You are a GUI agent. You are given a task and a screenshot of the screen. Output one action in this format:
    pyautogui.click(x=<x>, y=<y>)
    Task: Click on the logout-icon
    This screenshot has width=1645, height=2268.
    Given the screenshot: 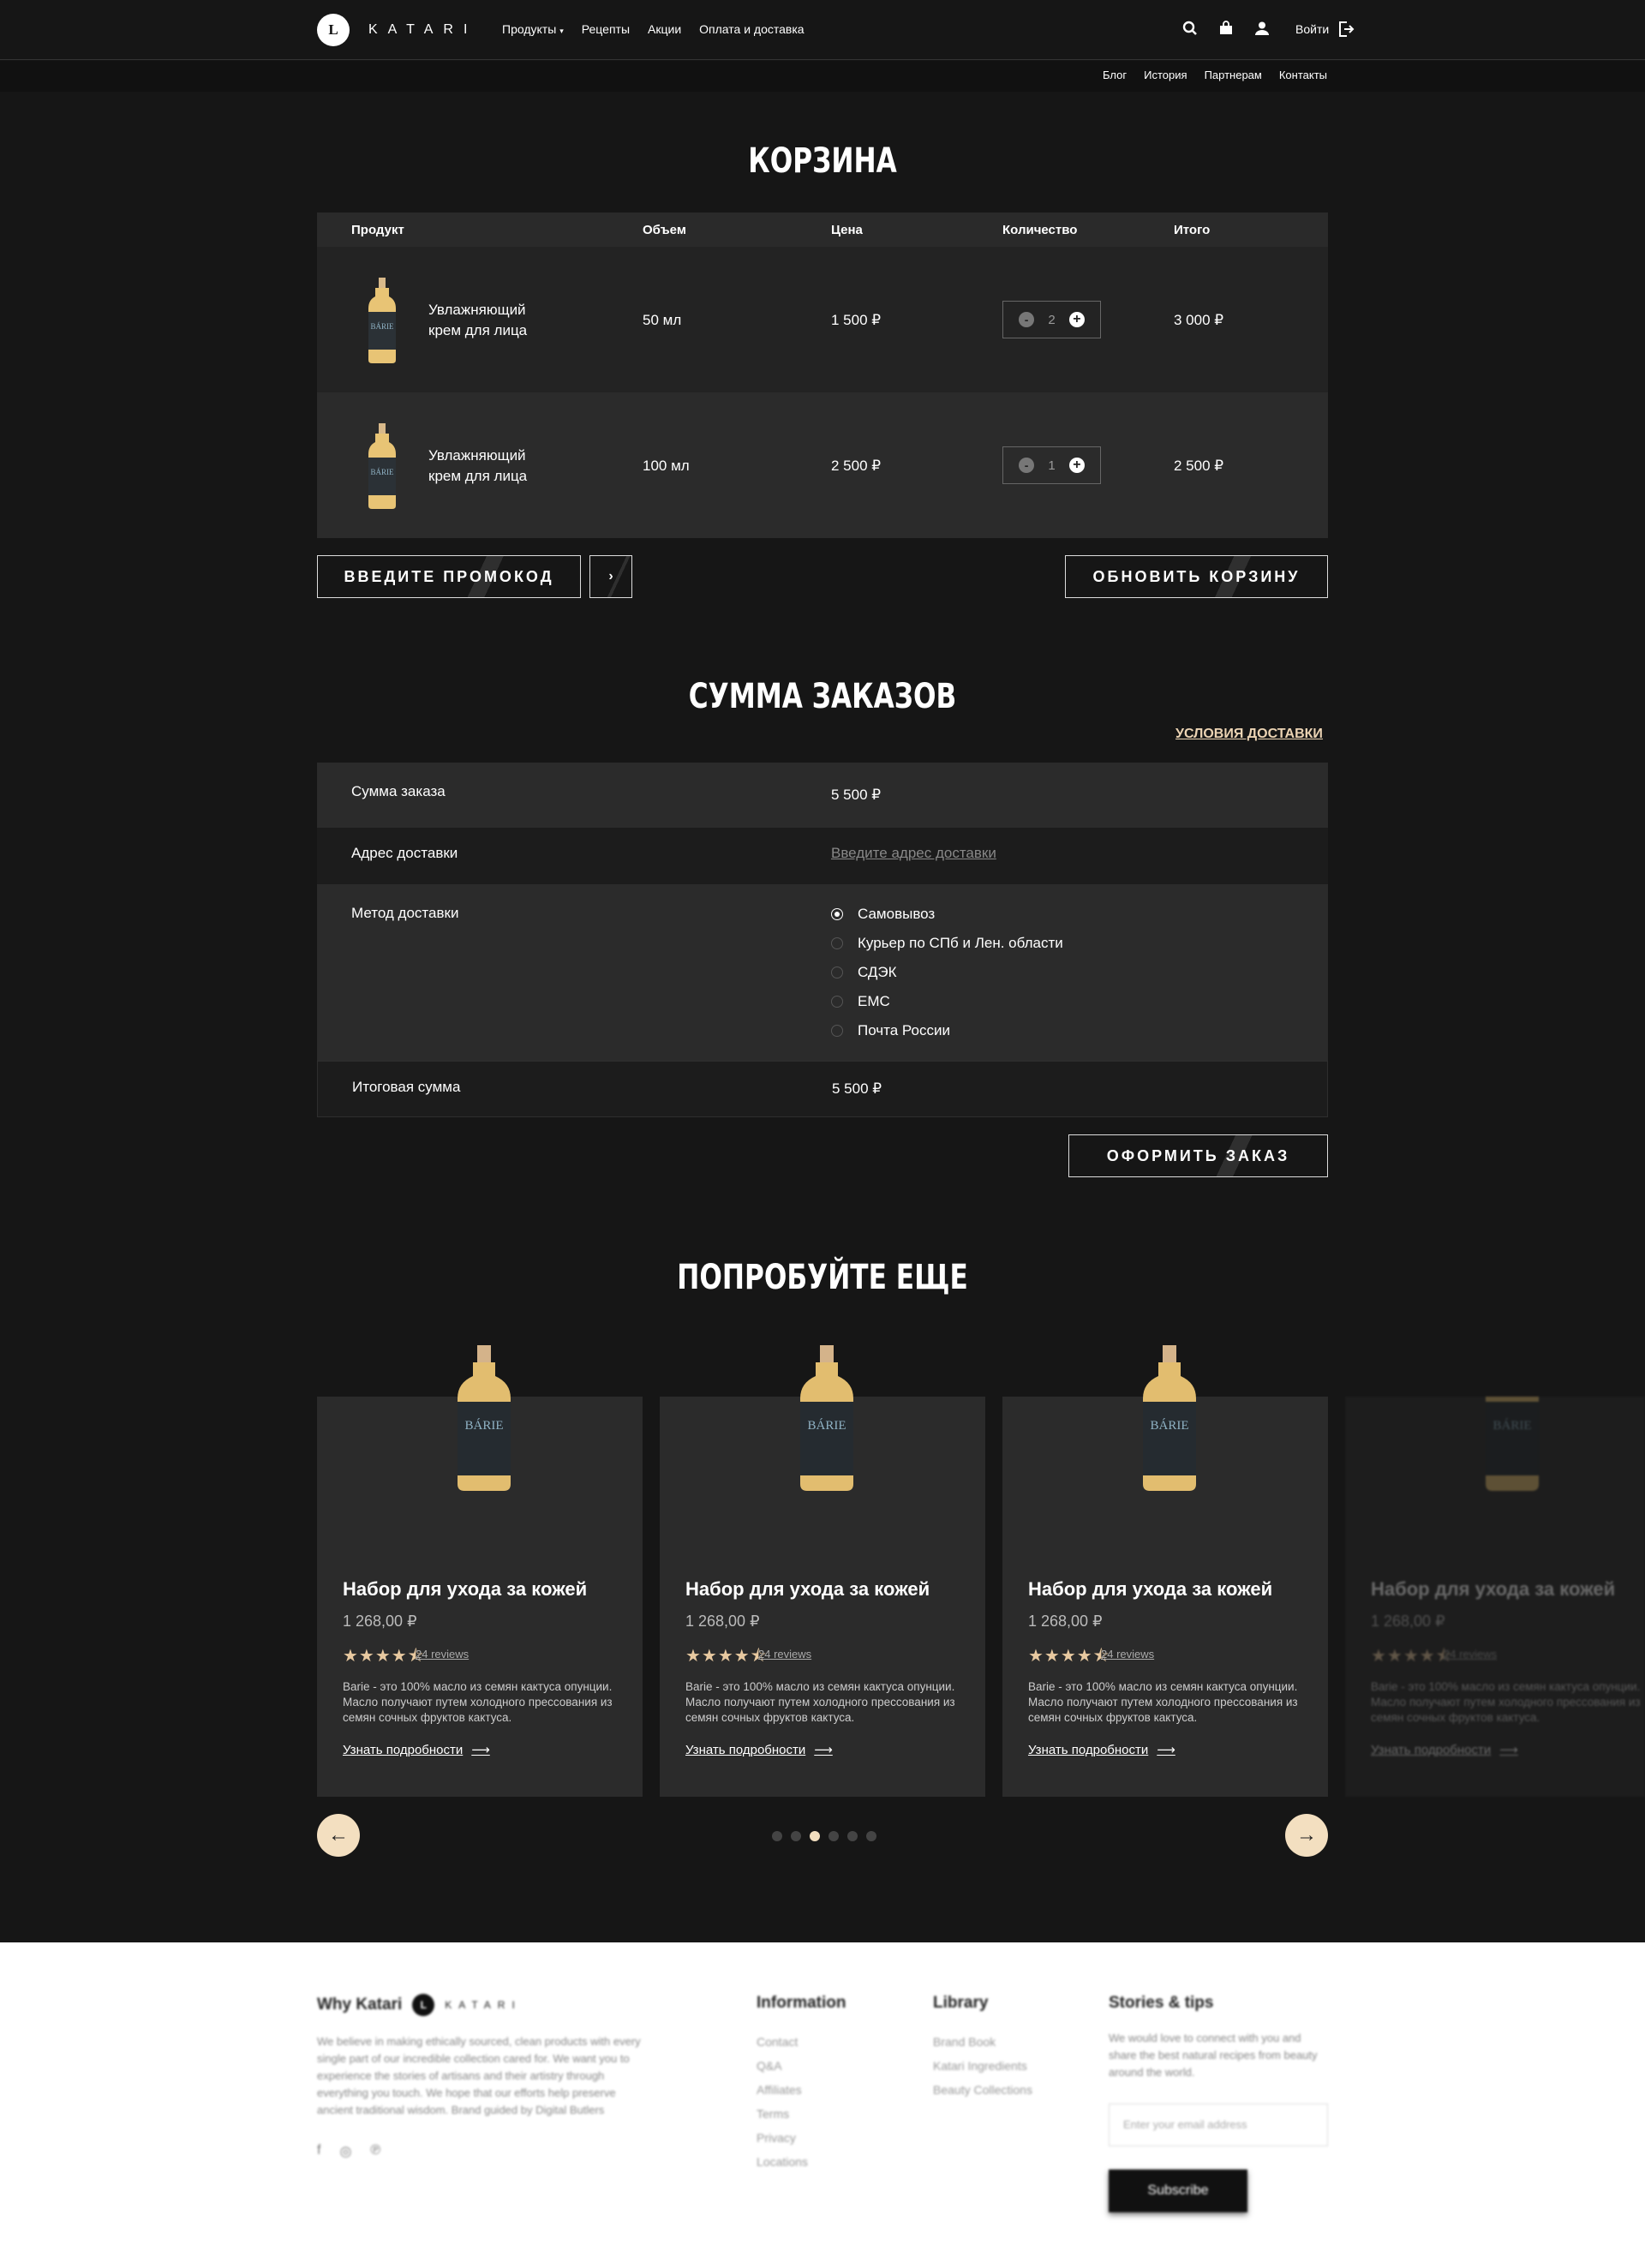 What is the action you would take?
    pyautogui.click(x=1347, y=29)
    